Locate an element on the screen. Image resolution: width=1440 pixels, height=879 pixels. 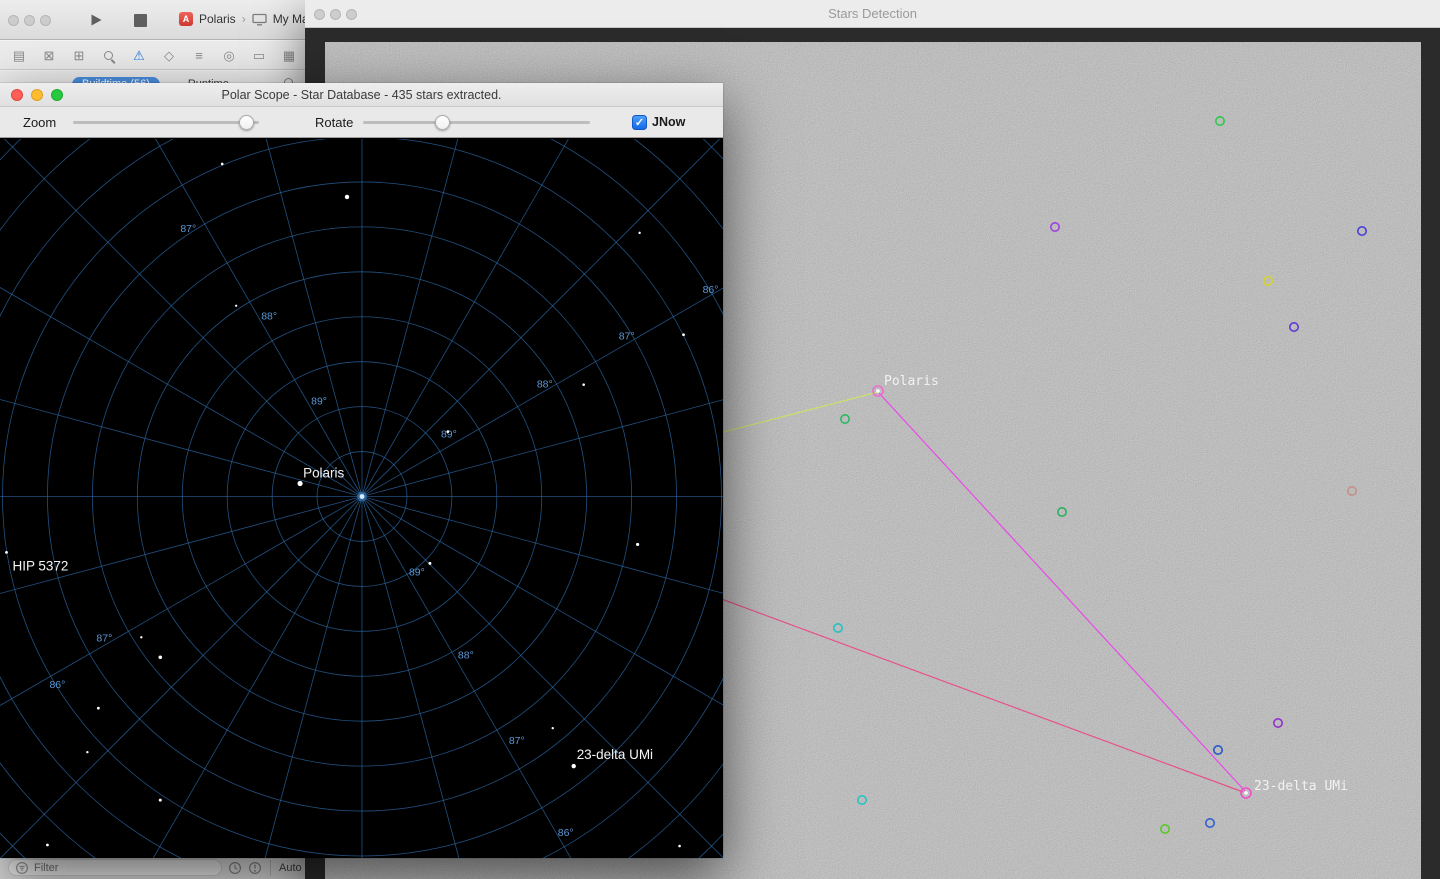
rotate-slider-track is located at coordinates (476, 122).